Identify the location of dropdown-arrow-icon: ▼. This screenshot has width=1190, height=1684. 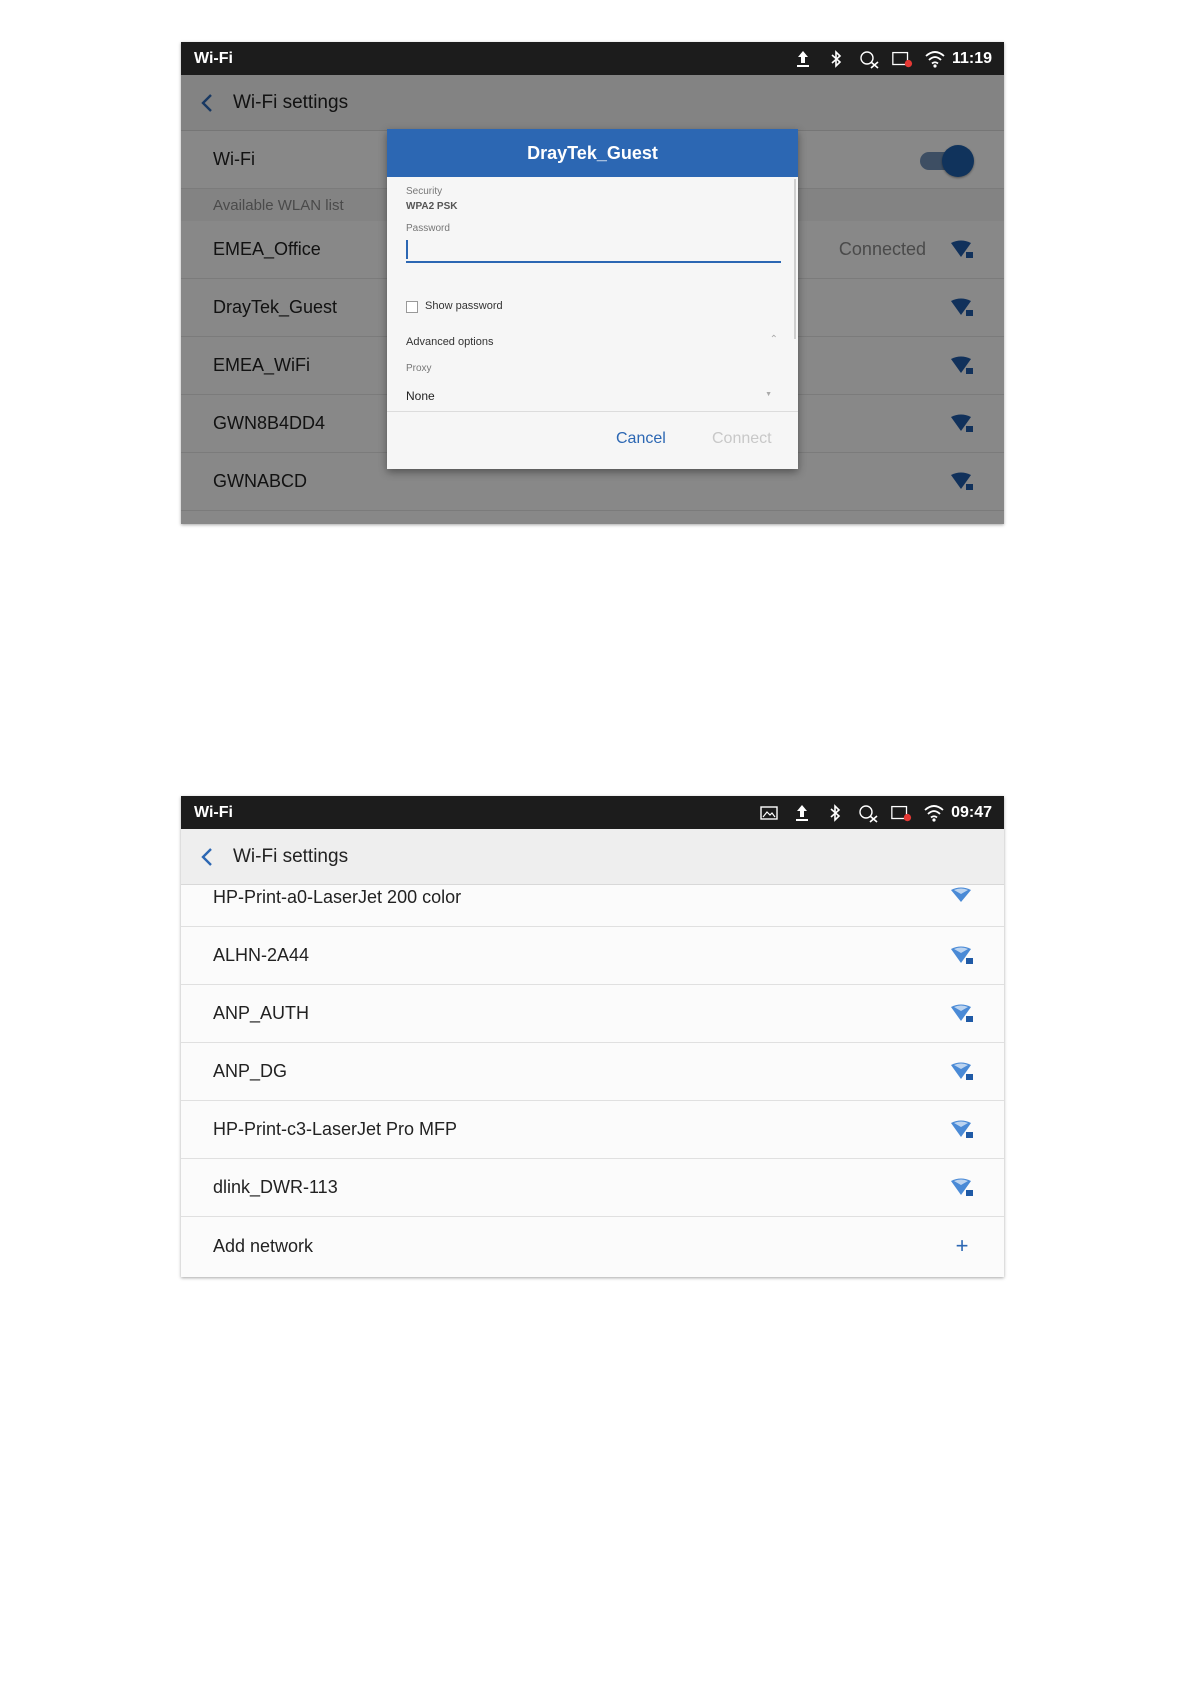
(768, 394).